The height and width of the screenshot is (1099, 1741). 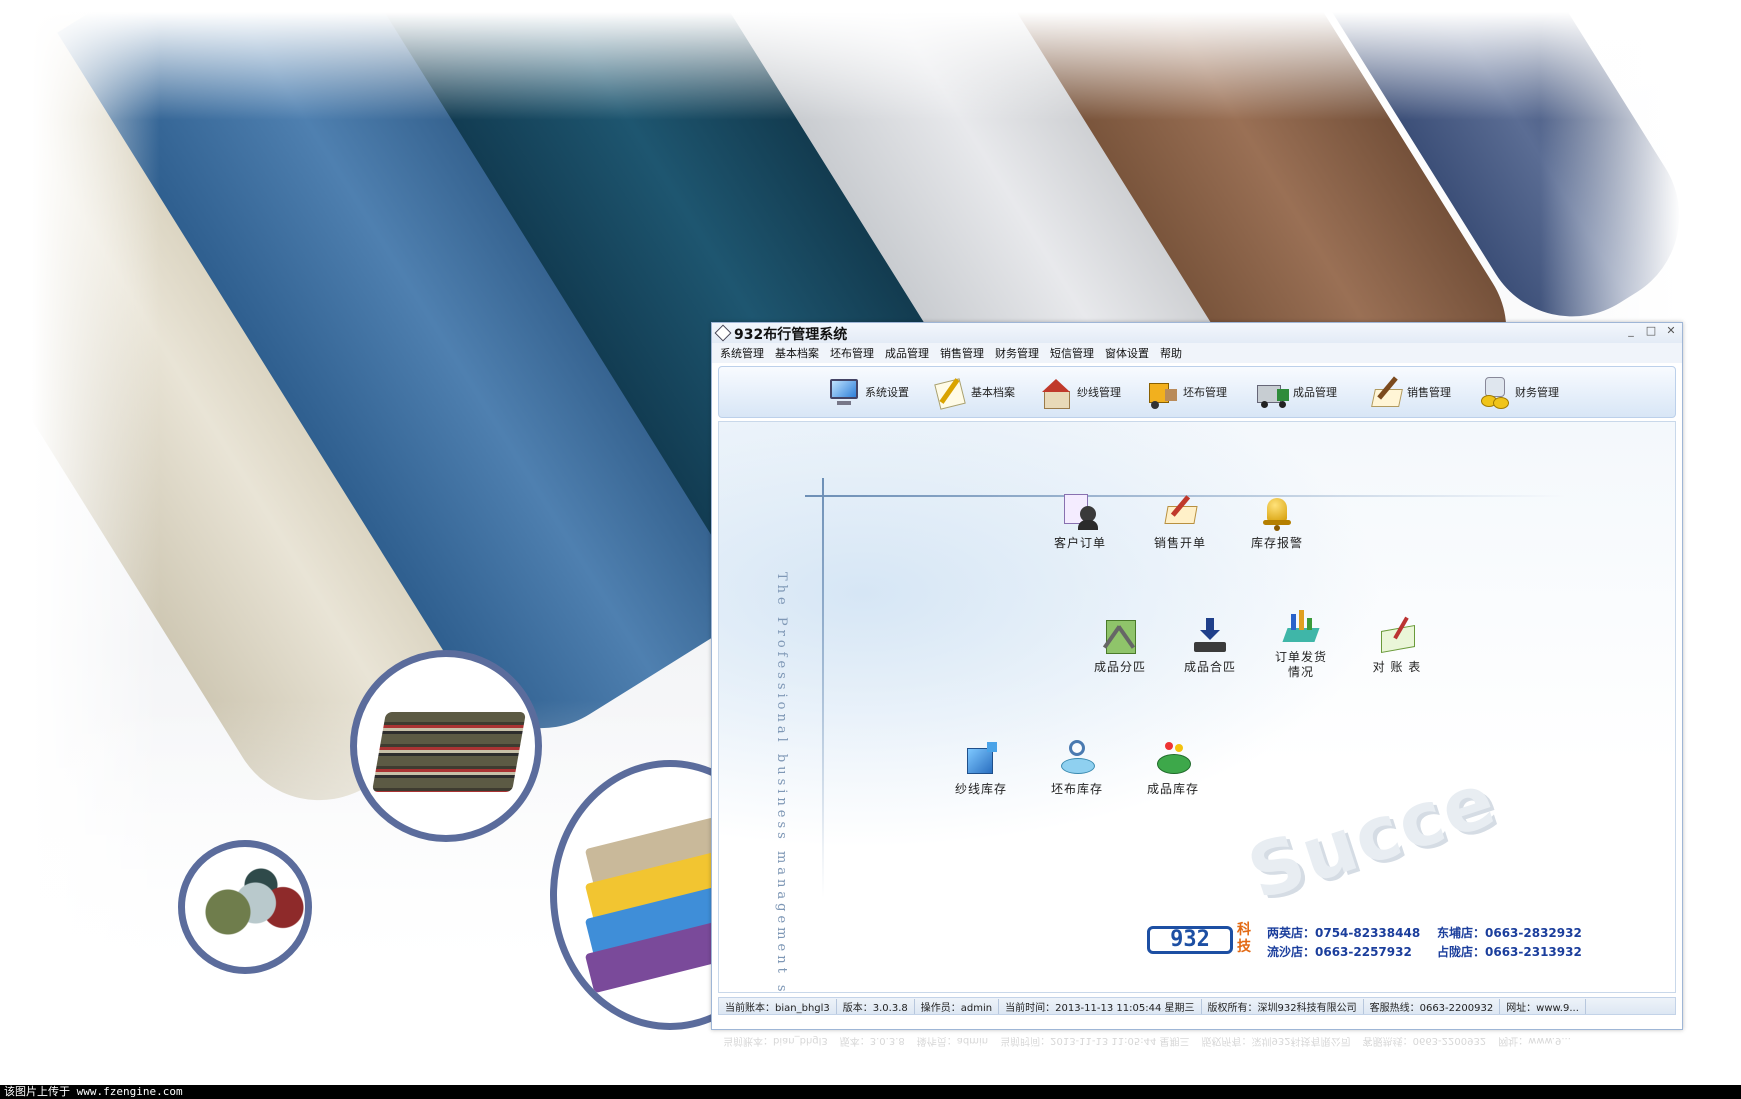 I want to click on func-order-shipment: 订单发货 情况, so click(x=1301, y=643).